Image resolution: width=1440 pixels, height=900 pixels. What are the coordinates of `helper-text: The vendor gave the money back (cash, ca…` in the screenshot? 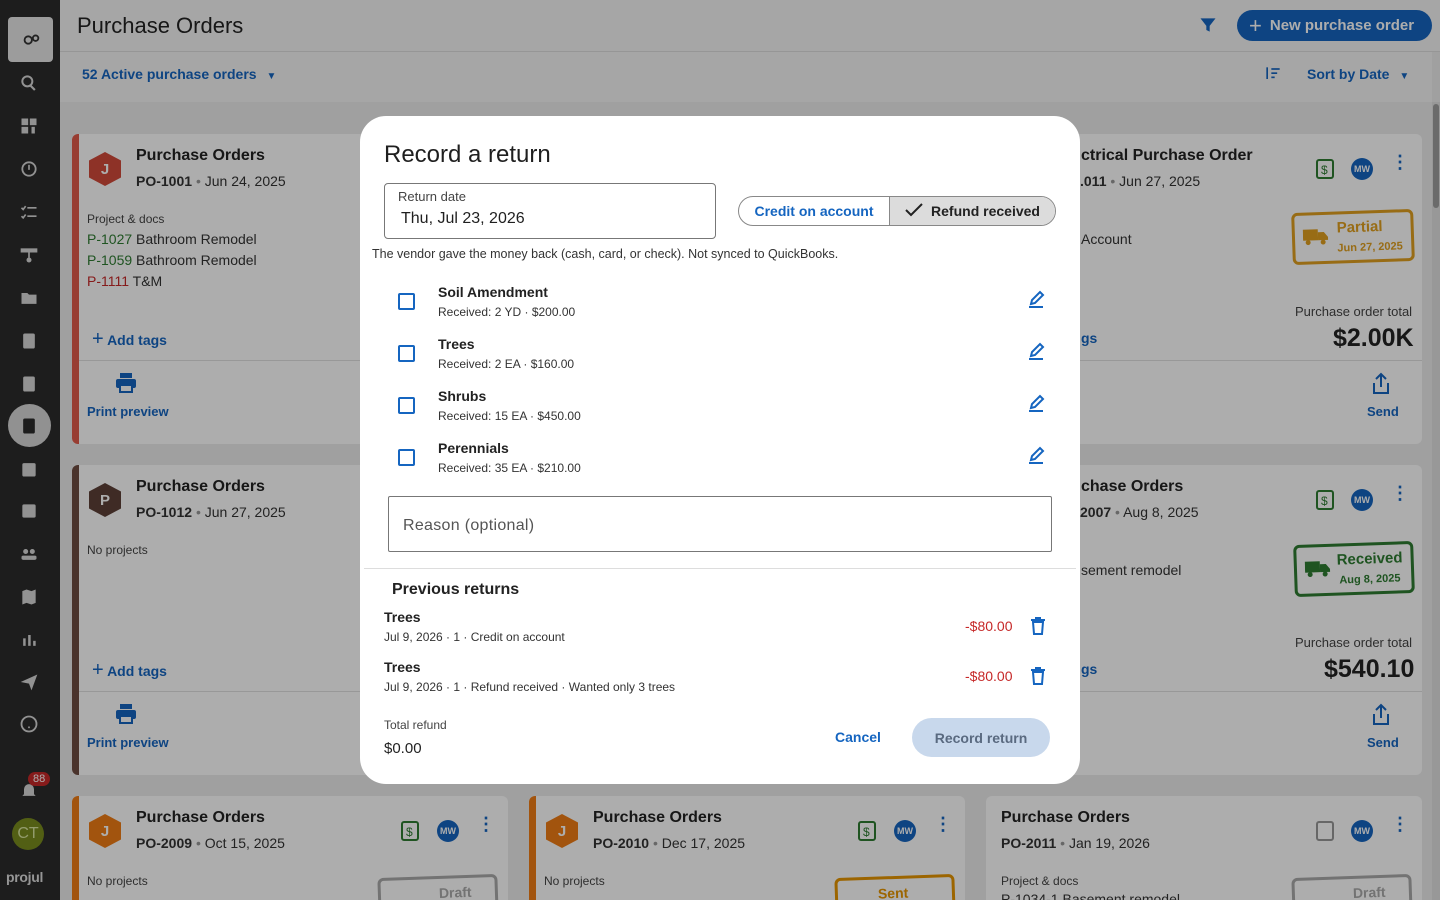 It's located at (605, 254).